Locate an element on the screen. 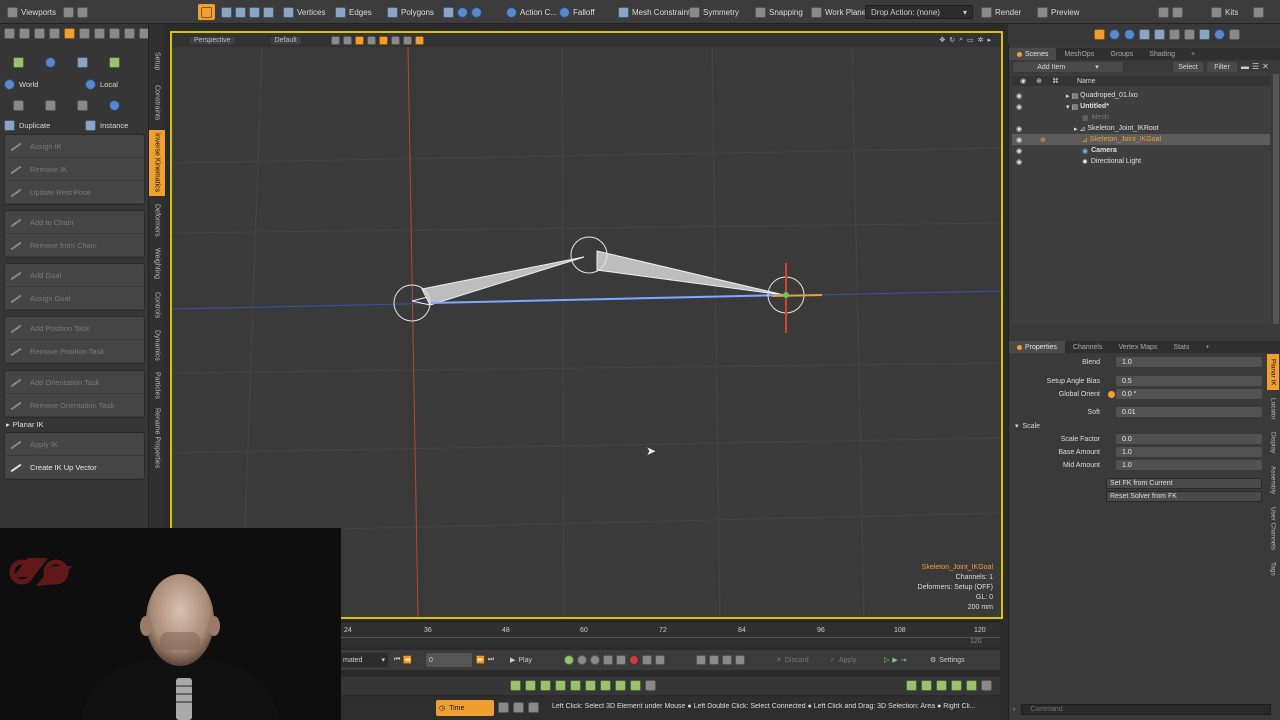 The width and height of the screenshot is (1280, 720). timeline-mode-select: mated ▾ is located at coordinates (364, 660).